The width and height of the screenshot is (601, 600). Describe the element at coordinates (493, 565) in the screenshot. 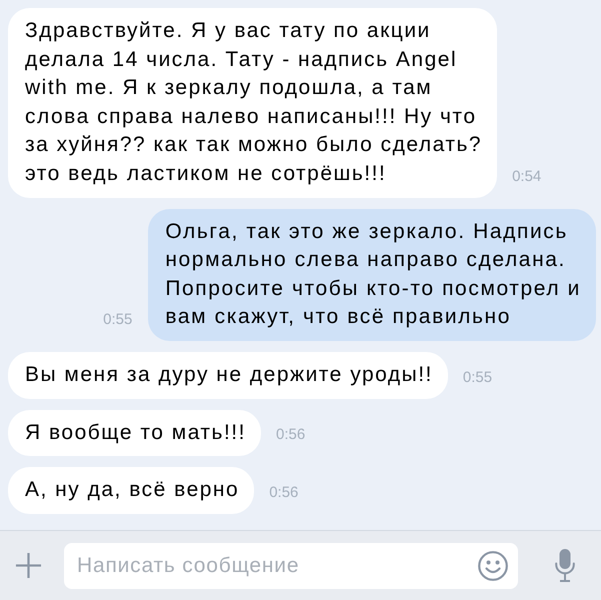

I see `smiley-icon` at that location.